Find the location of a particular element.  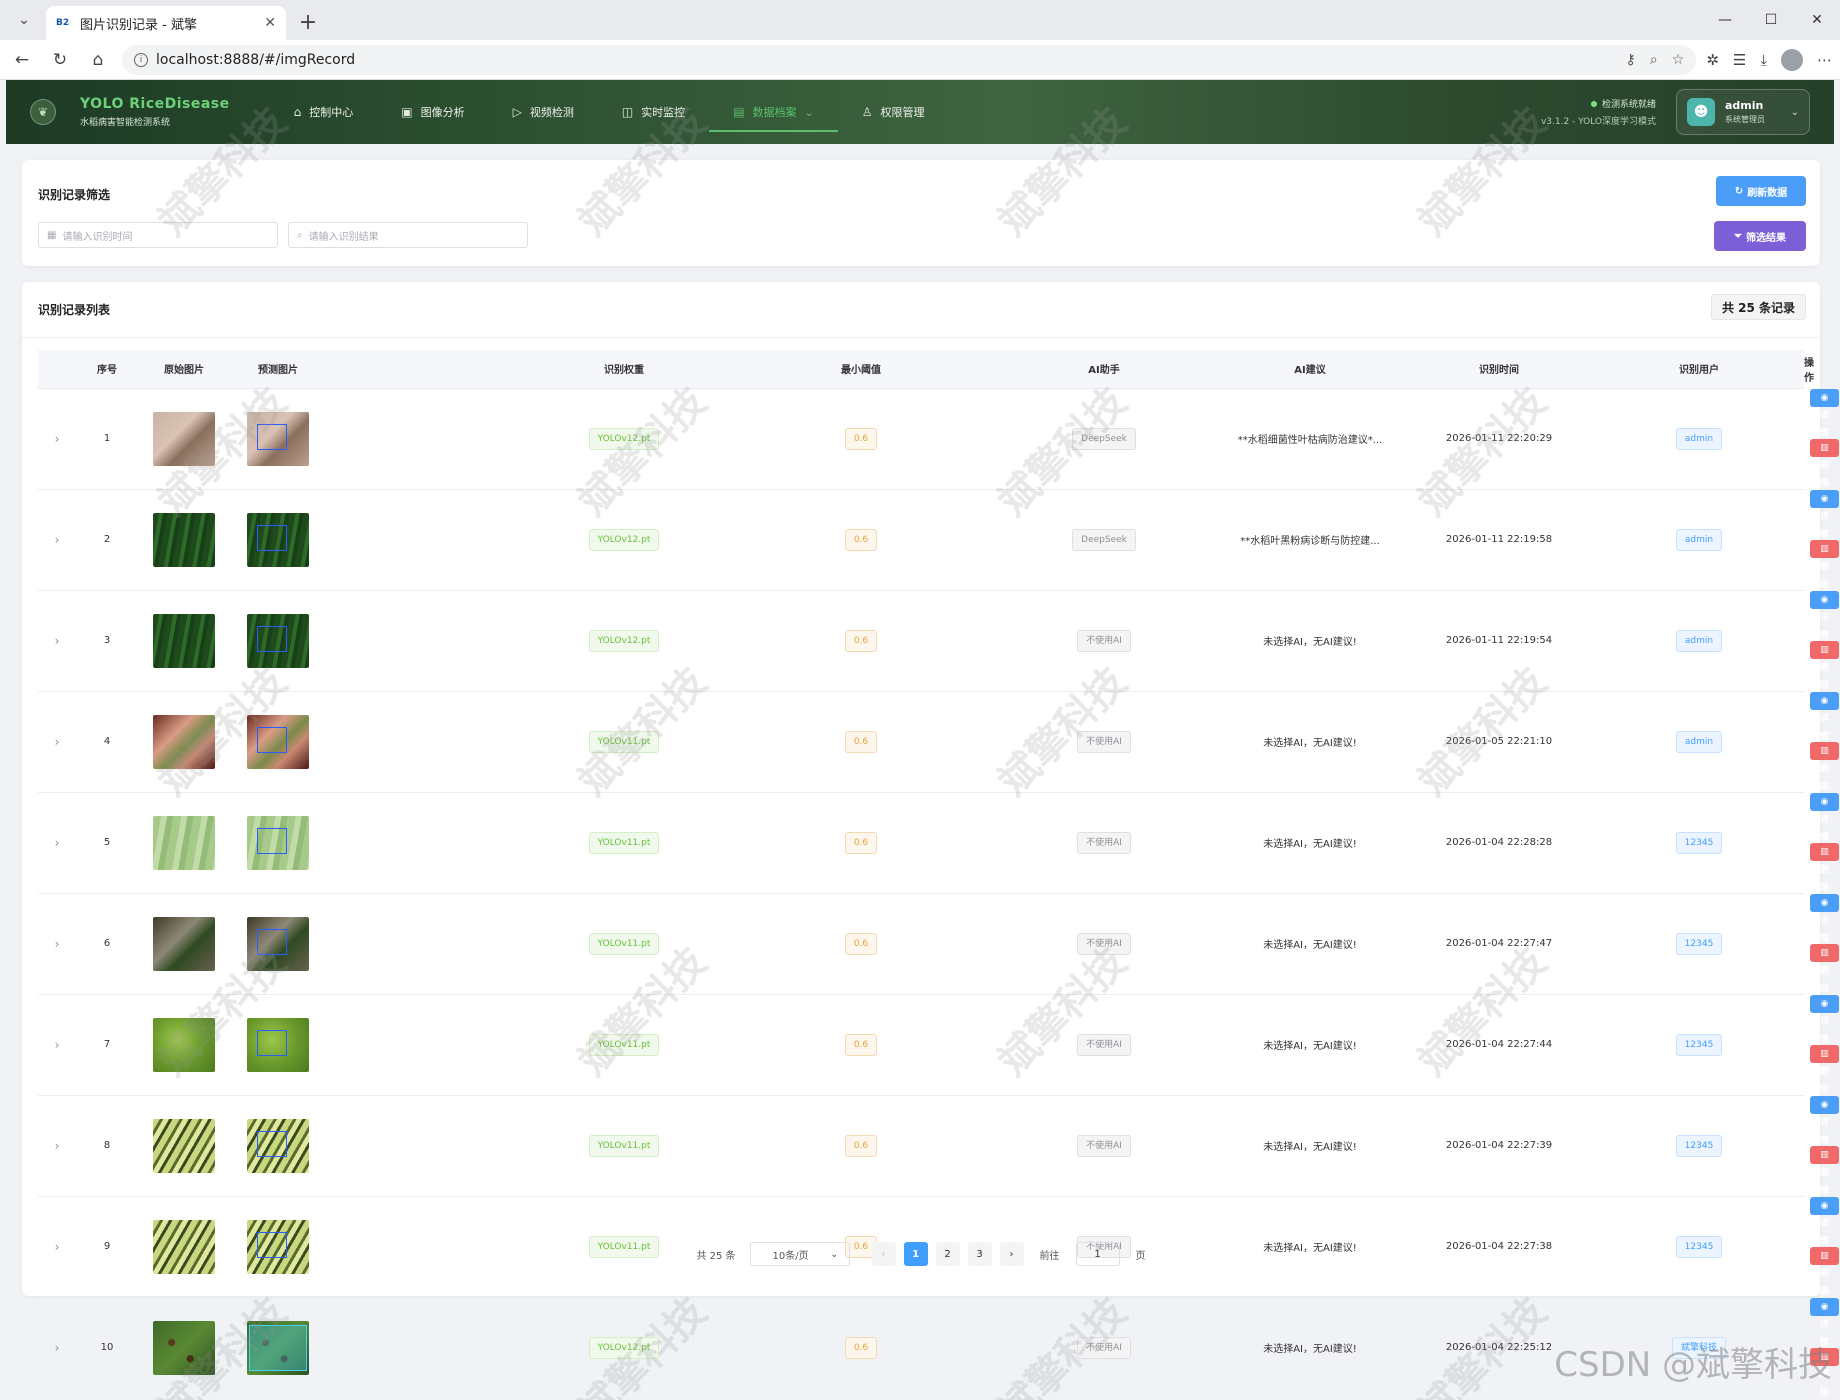

goto-page-input: 1 is located at coordinates (1097, 1254).